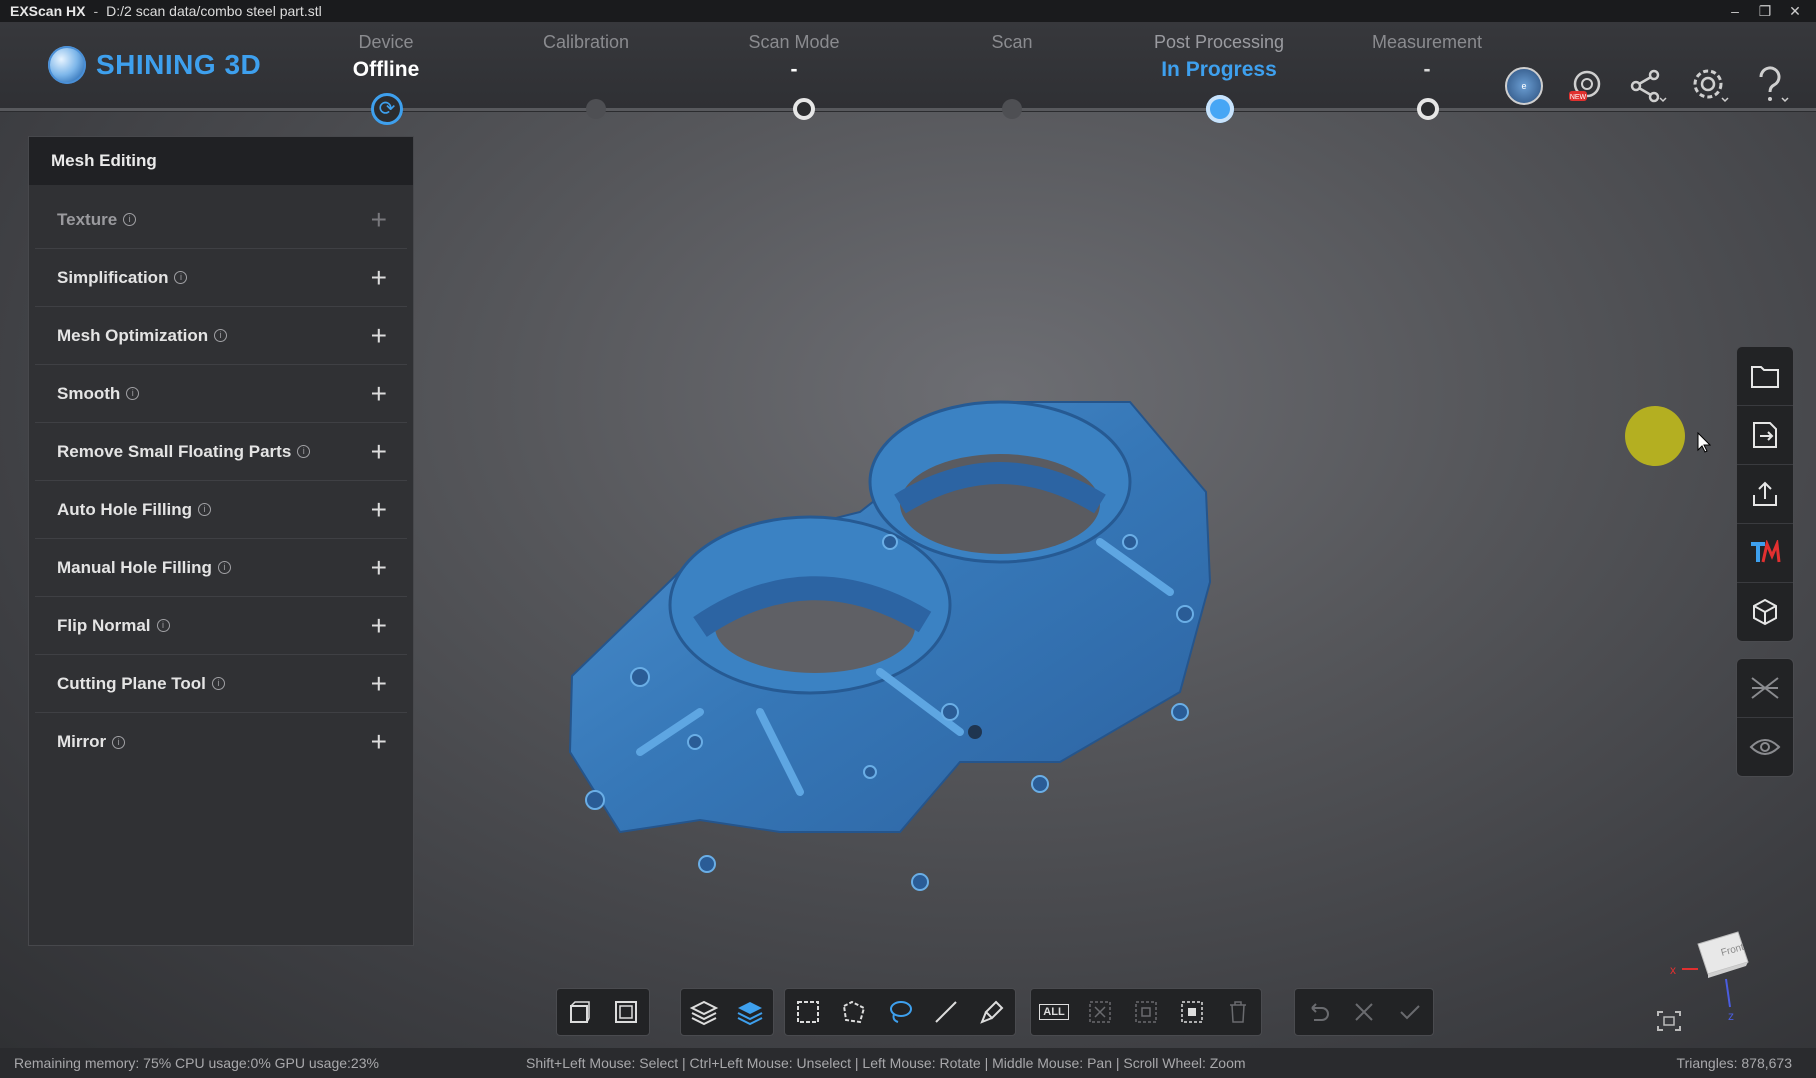  I want to click on close-button: ✕, so click(1795, 11).